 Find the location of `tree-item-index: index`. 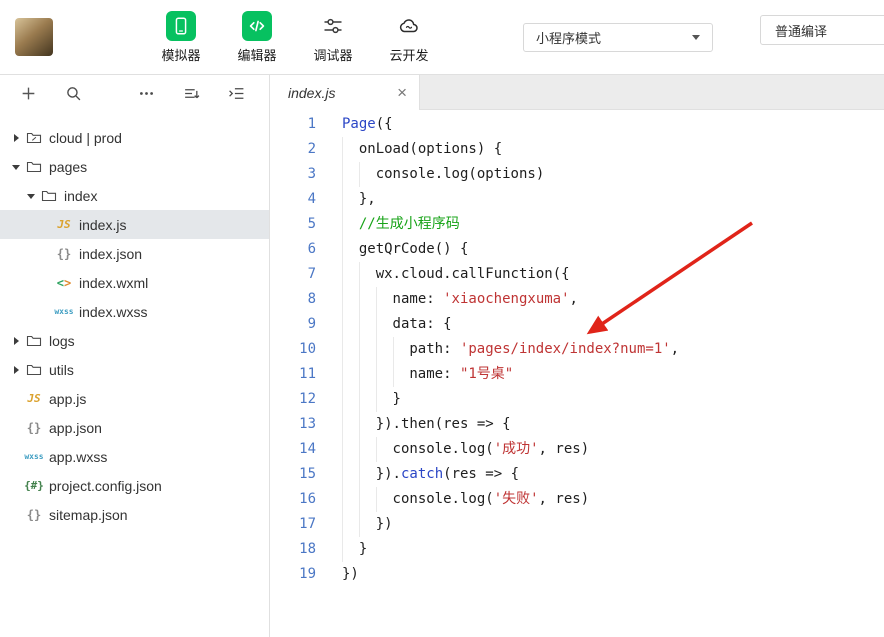

tree-item-index: index is located at coordinates (134, 195).